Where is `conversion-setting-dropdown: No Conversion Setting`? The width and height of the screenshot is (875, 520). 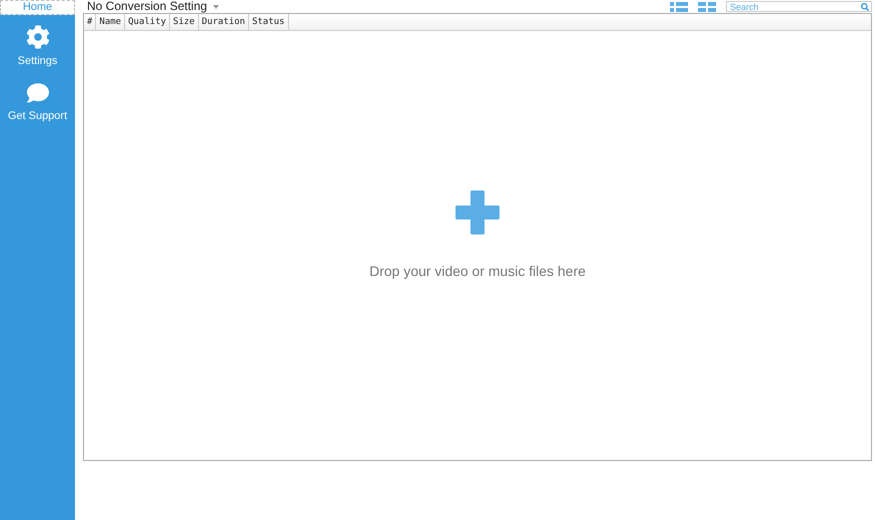 conversion-setting-dropdown: No Conversion Setting is located at coordinates (153, 6).